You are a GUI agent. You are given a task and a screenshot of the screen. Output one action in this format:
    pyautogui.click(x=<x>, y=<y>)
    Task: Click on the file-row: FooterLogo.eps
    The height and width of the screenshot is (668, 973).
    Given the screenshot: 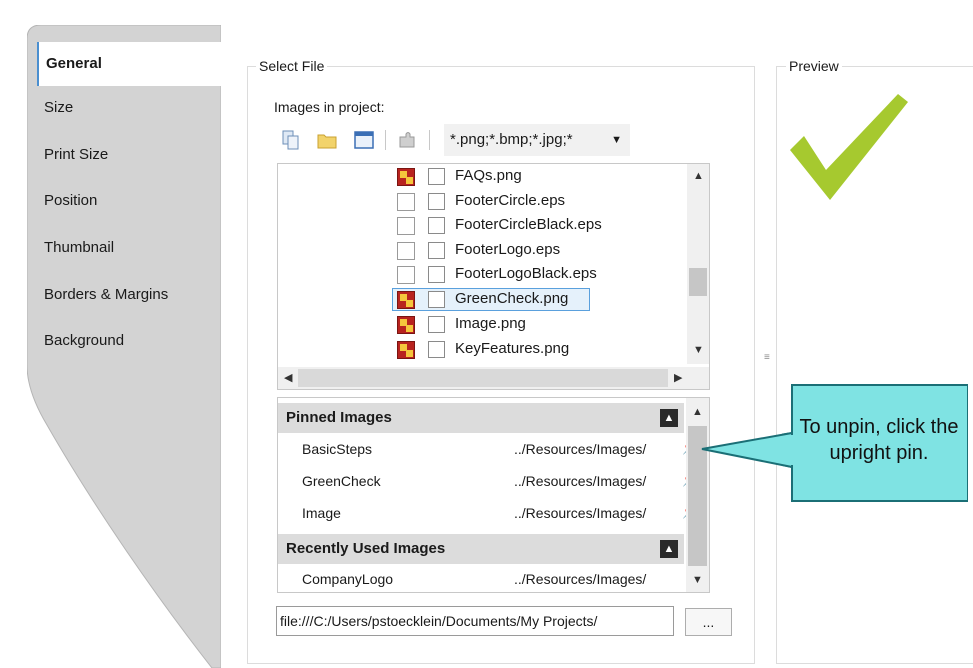 What is the action you would take?
    pyautogui.click(x=488, y=251)
    